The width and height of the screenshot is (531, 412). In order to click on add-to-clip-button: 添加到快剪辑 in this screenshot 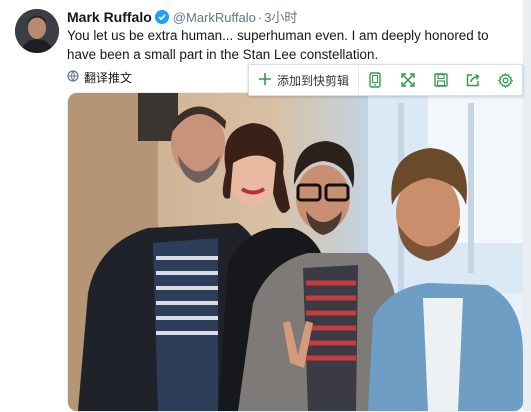, I will do `click(304, 80)`.